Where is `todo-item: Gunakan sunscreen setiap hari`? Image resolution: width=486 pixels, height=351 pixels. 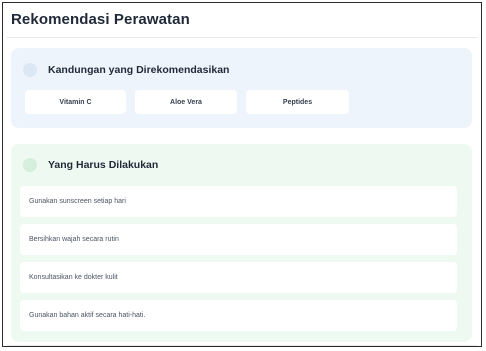
todo-item: Gunakan sunscreen setiap hari is located at coordinates (238, 201).